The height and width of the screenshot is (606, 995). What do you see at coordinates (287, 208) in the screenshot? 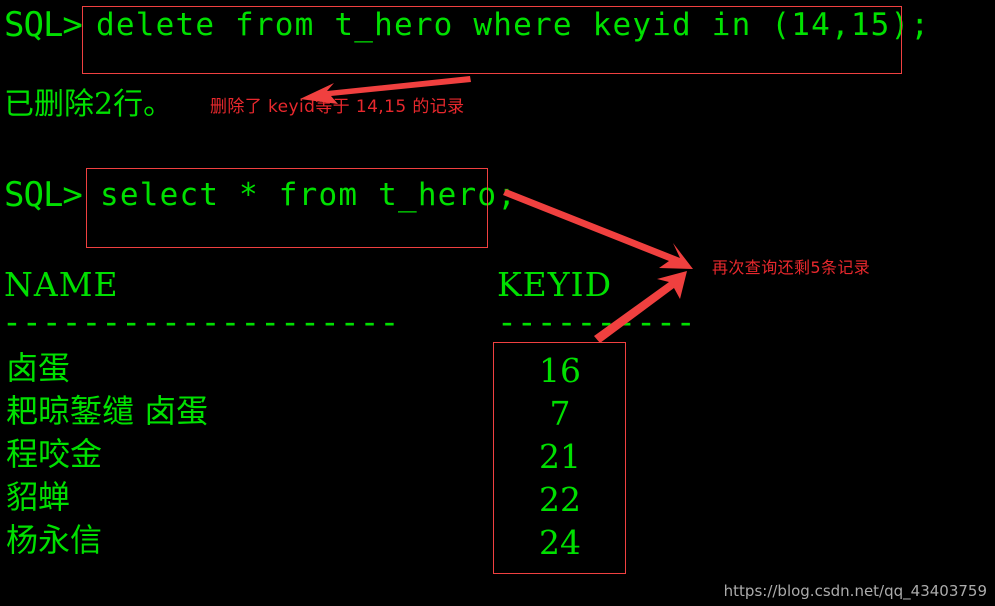
I see `highlight-box-select-statement` at bounding box center [287, 208].